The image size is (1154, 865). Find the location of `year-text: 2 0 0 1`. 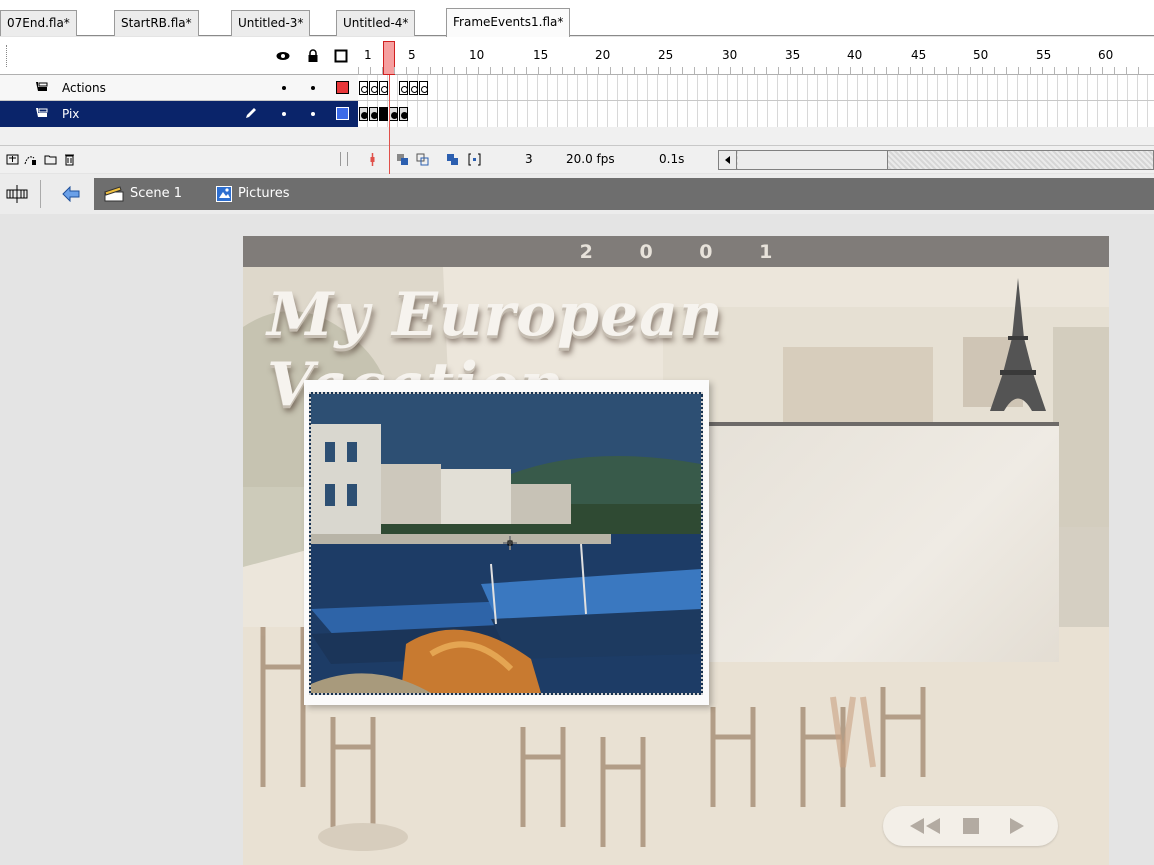

year-text: 2 0 0 1 is located at coordinates (686, 252).